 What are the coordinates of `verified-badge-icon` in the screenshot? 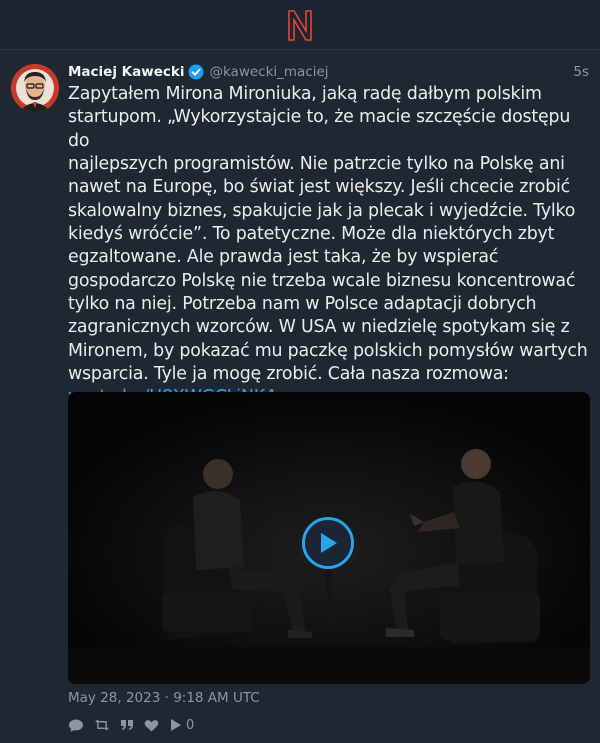 It's located at (196, 72).